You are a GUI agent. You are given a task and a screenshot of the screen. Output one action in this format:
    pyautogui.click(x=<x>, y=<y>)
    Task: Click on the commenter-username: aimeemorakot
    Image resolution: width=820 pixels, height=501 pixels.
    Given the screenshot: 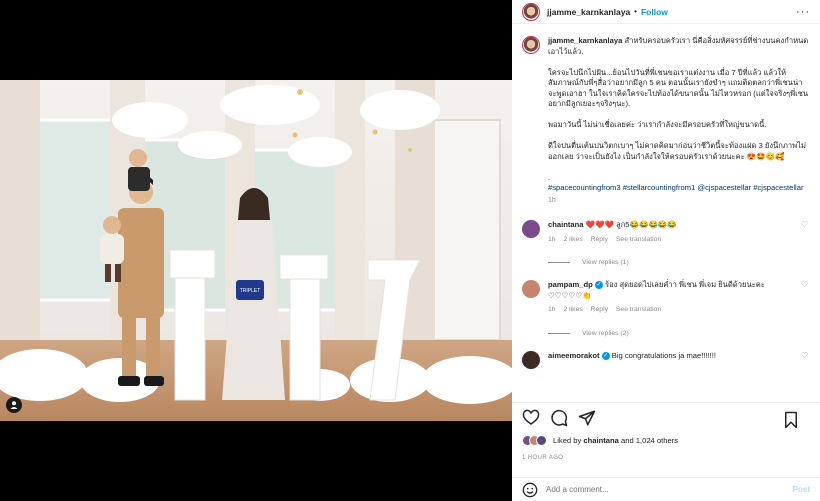 What is the action you would take?
    pyautogui.click(x=574, y=355)
    